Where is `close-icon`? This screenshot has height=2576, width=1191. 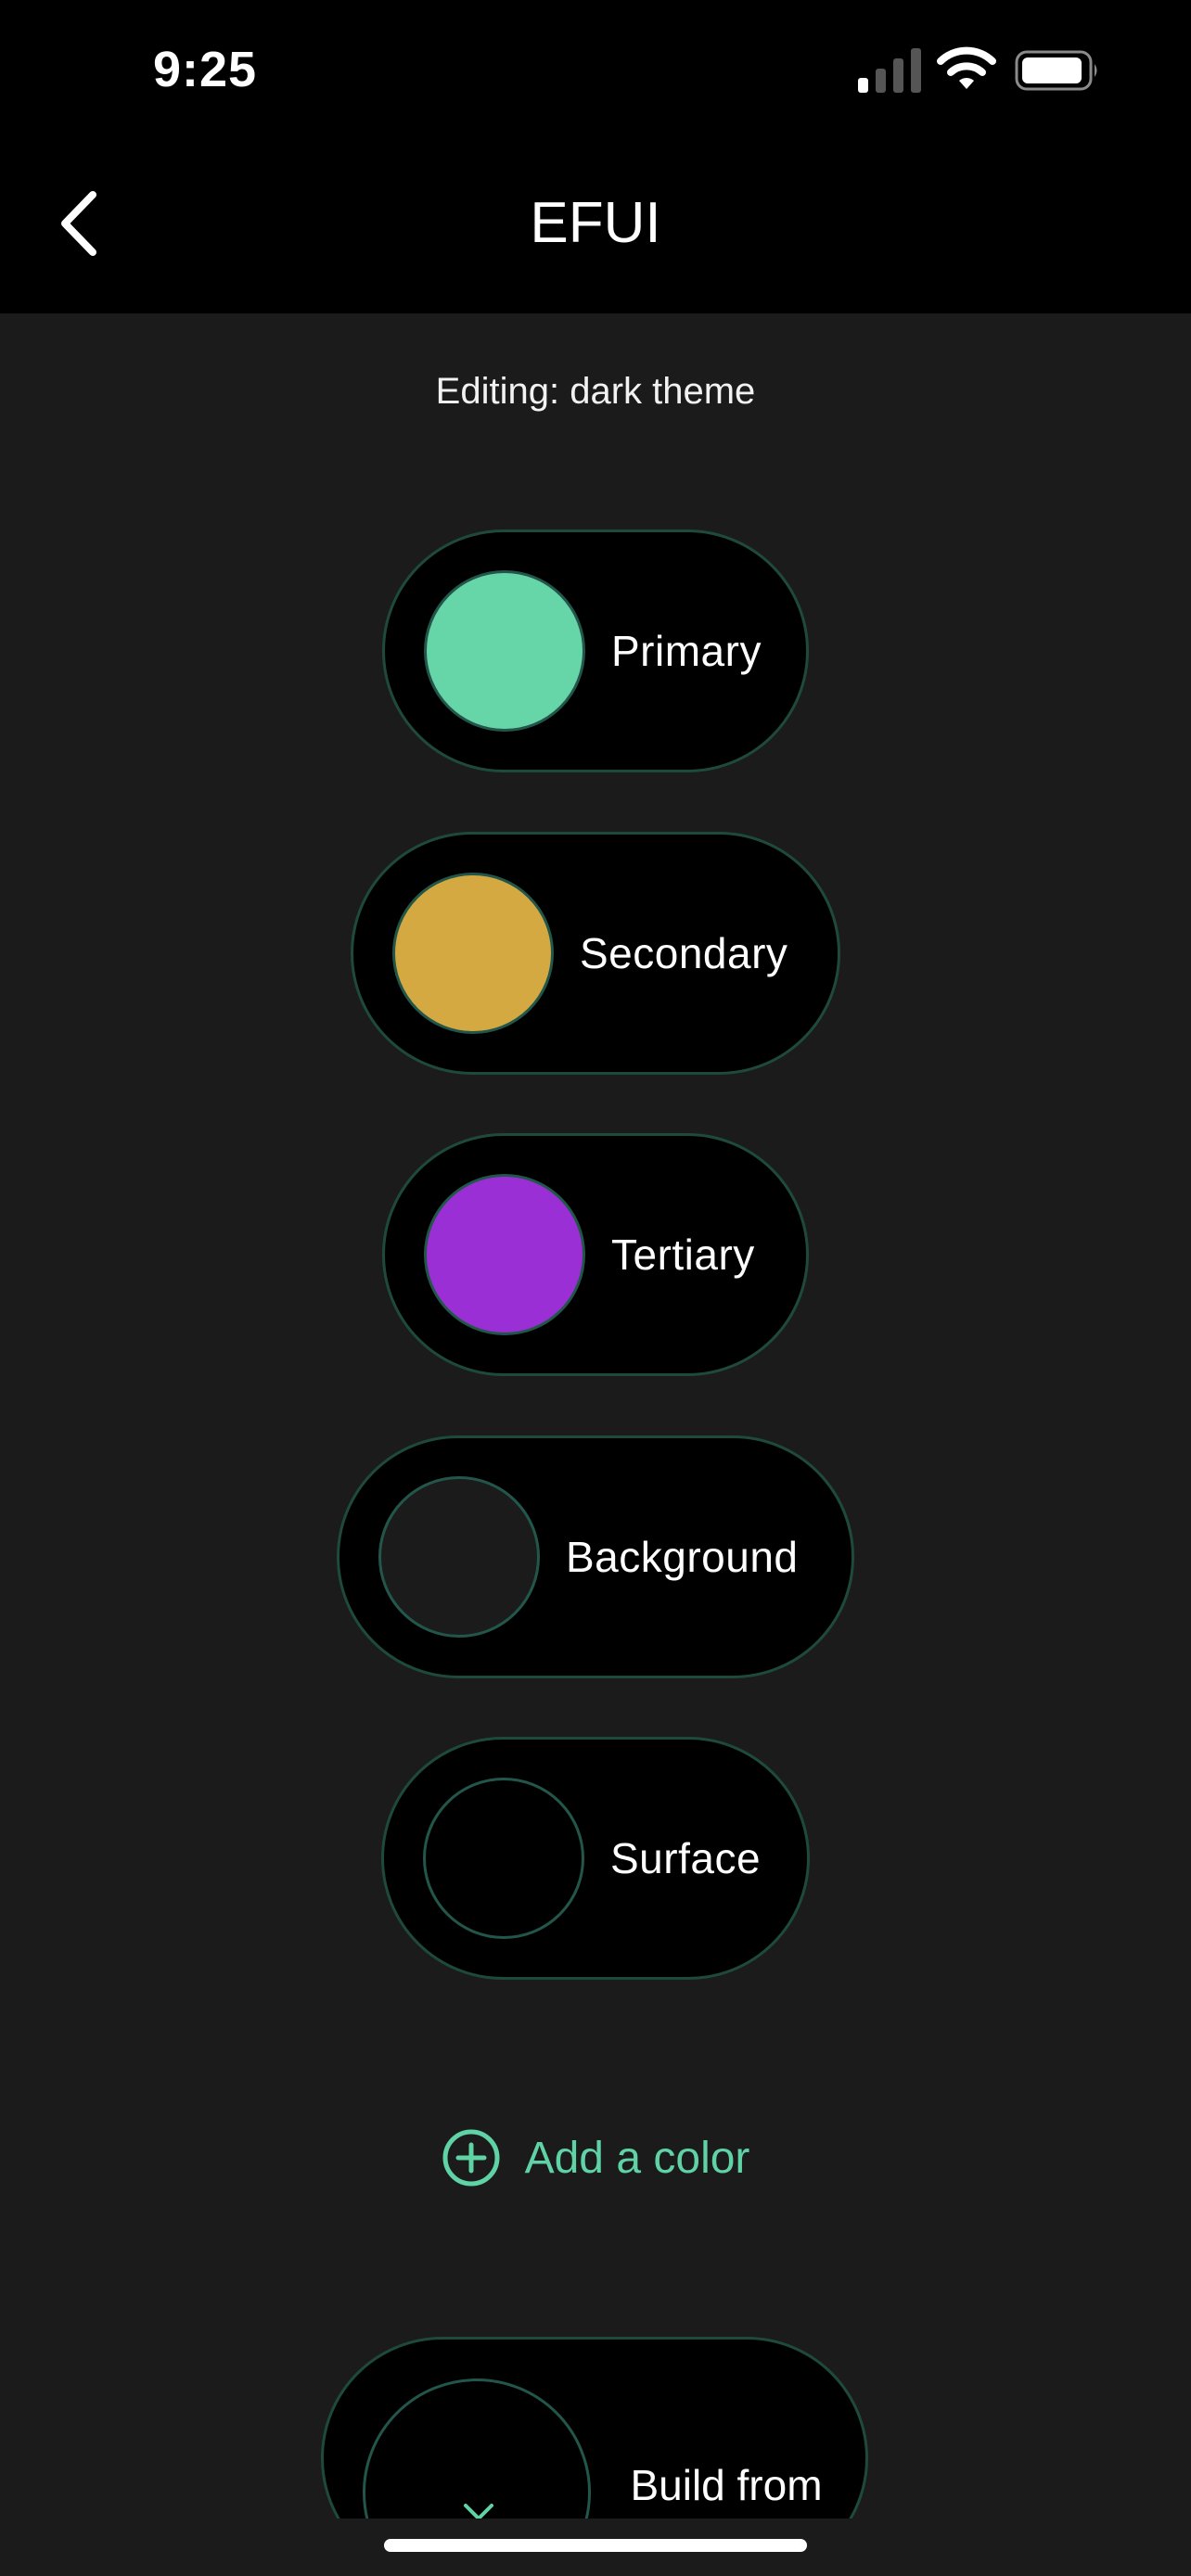
close-icon is located at coordinates (478, 2512).